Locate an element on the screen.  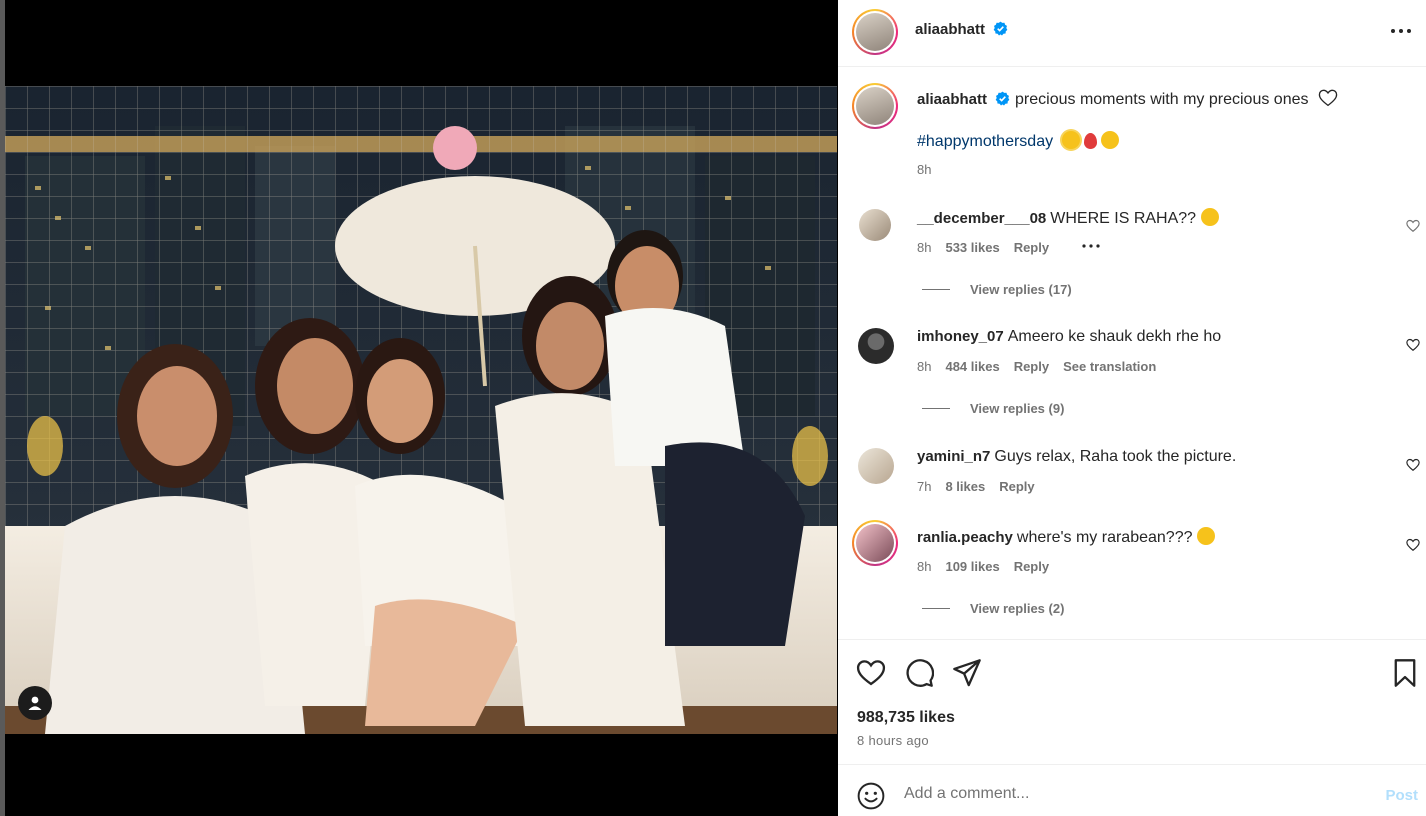
heart-icon is located at coordinates (871, 673).